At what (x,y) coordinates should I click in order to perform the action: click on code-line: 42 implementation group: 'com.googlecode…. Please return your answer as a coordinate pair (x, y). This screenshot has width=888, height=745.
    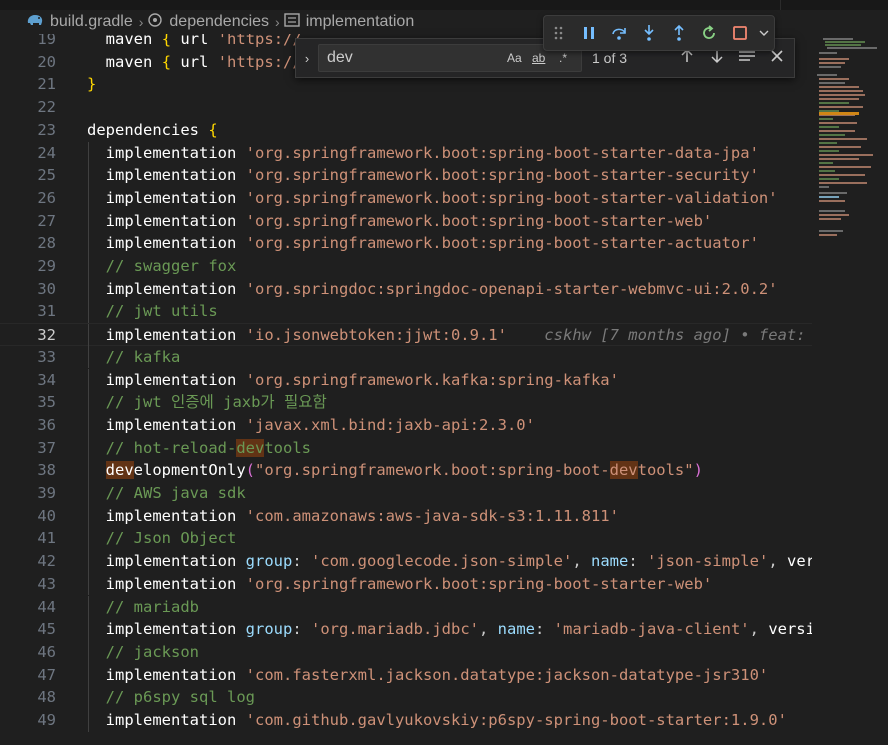
    Looking at the image, I should click on (406, 561).